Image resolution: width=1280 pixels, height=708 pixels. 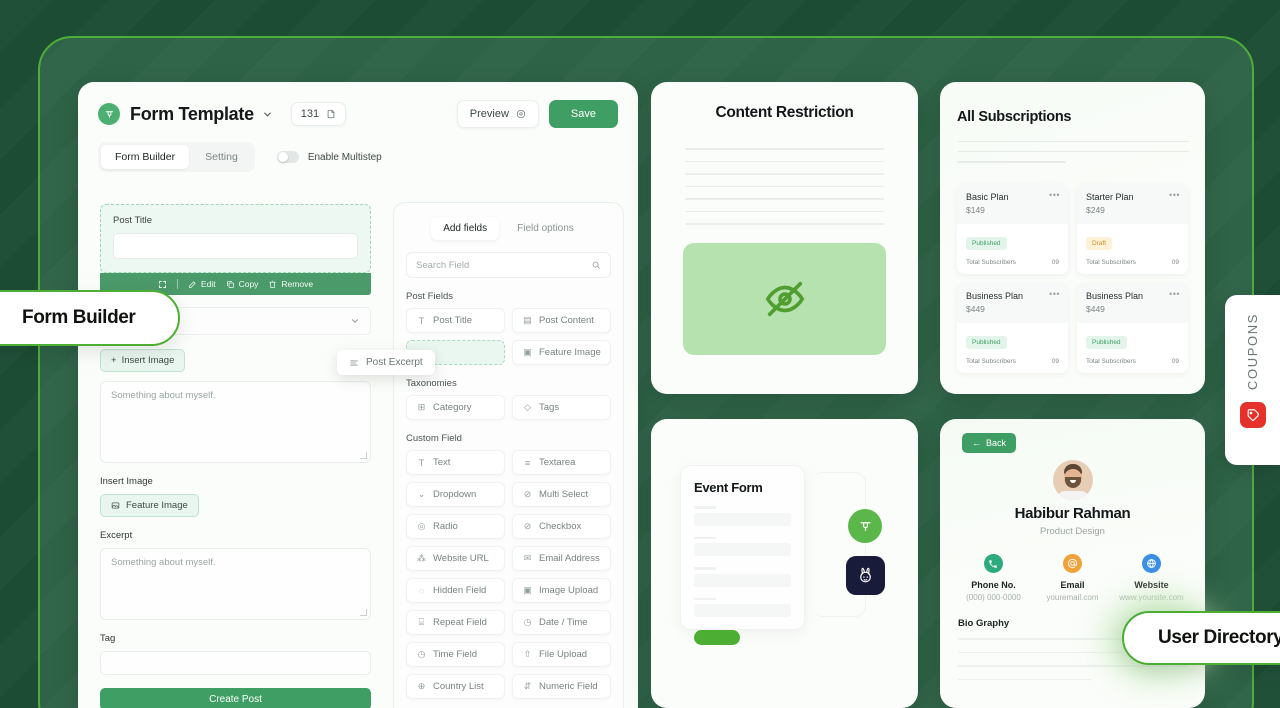 I want to click on builder-tabs-row: Form Builder Setting Enable Multistep, so click(x=358, y=157).